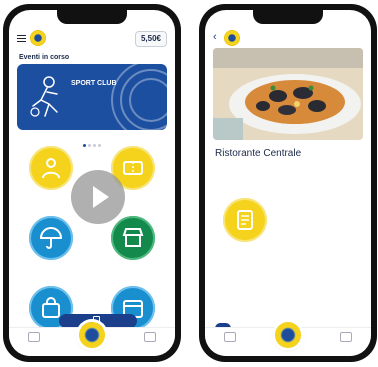 The height and width of the screenshot is (367, 378). What do you see at coordinates (215, 37) in the screenshot?
I see `back-arrow-icon: ‹` at bounding box center [215, 37].